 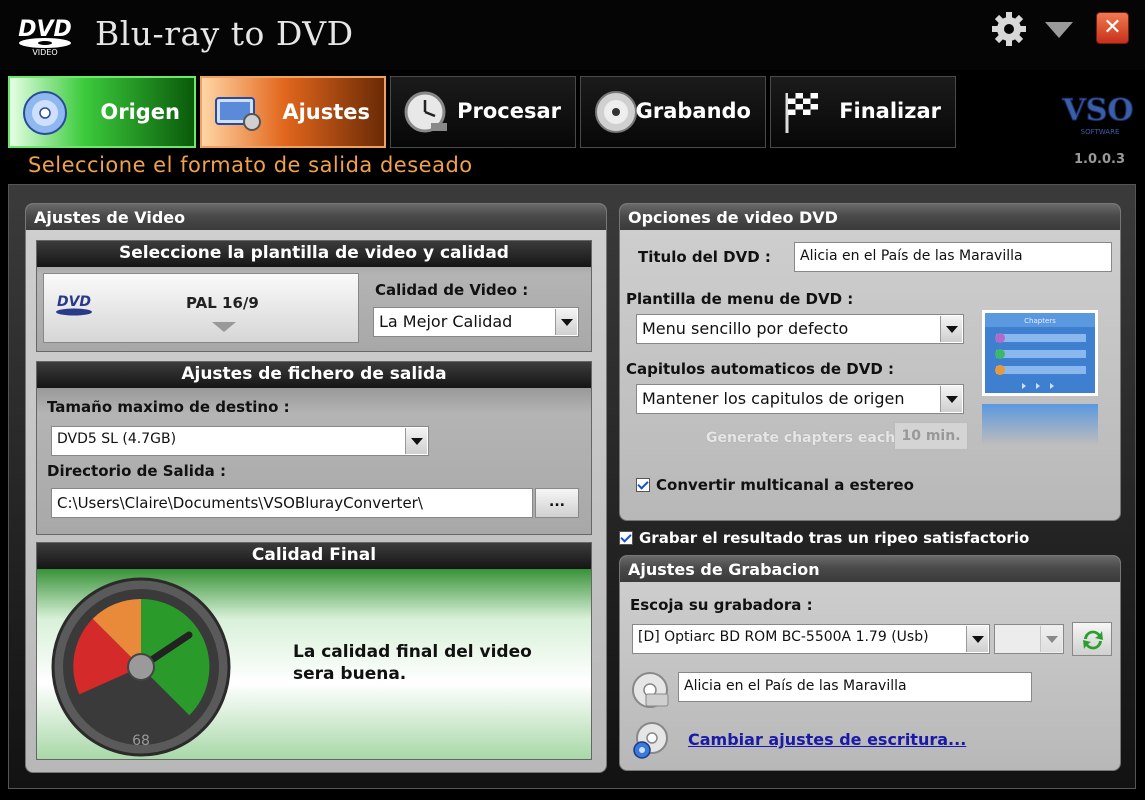 I want to click on menu-dropdown-icon, so click(x=1059, y=30).